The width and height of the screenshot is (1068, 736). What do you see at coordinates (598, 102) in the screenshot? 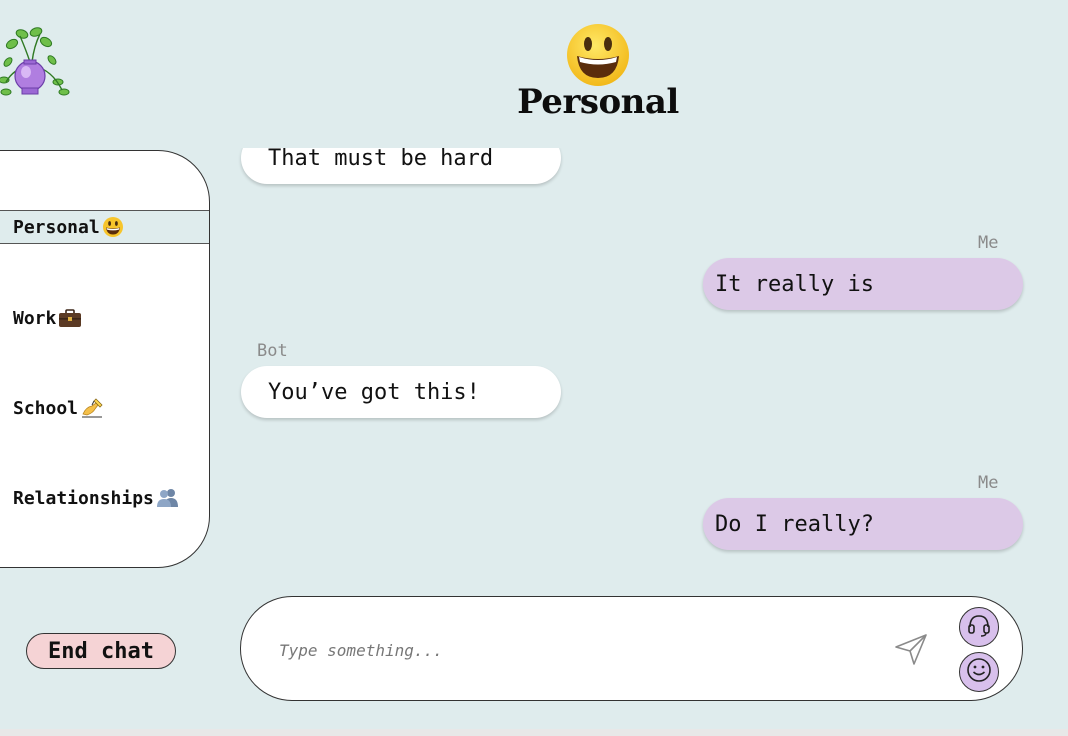
I see `page-title: Personal` at bounding box center [598, 102].